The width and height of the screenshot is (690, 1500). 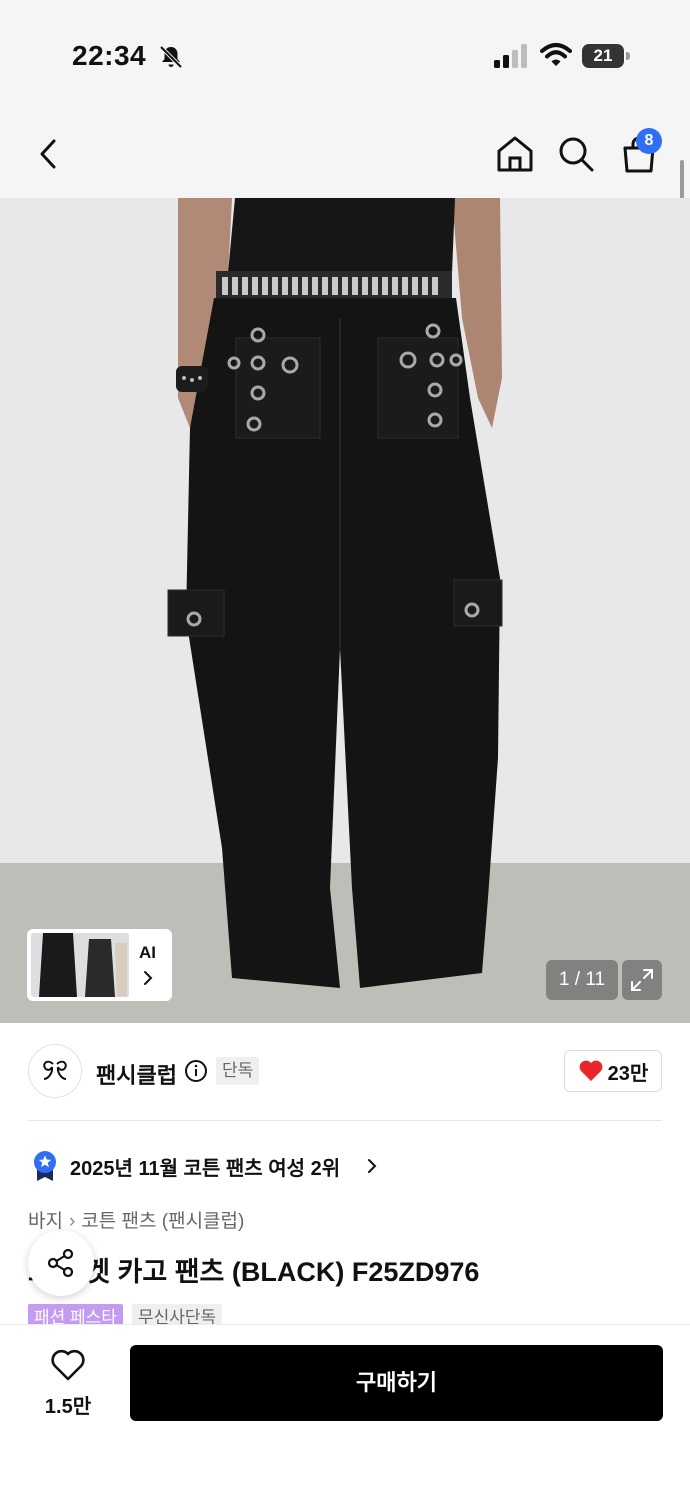 I want to click on expand-icon, so click(x=642, y=980).